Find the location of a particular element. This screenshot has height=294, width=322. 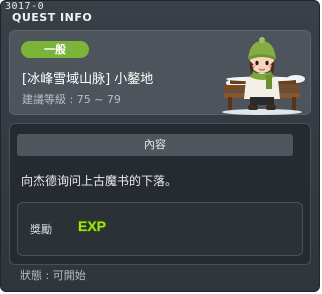

quest-category-badge: 一般 is located at coordinates (55, 49).